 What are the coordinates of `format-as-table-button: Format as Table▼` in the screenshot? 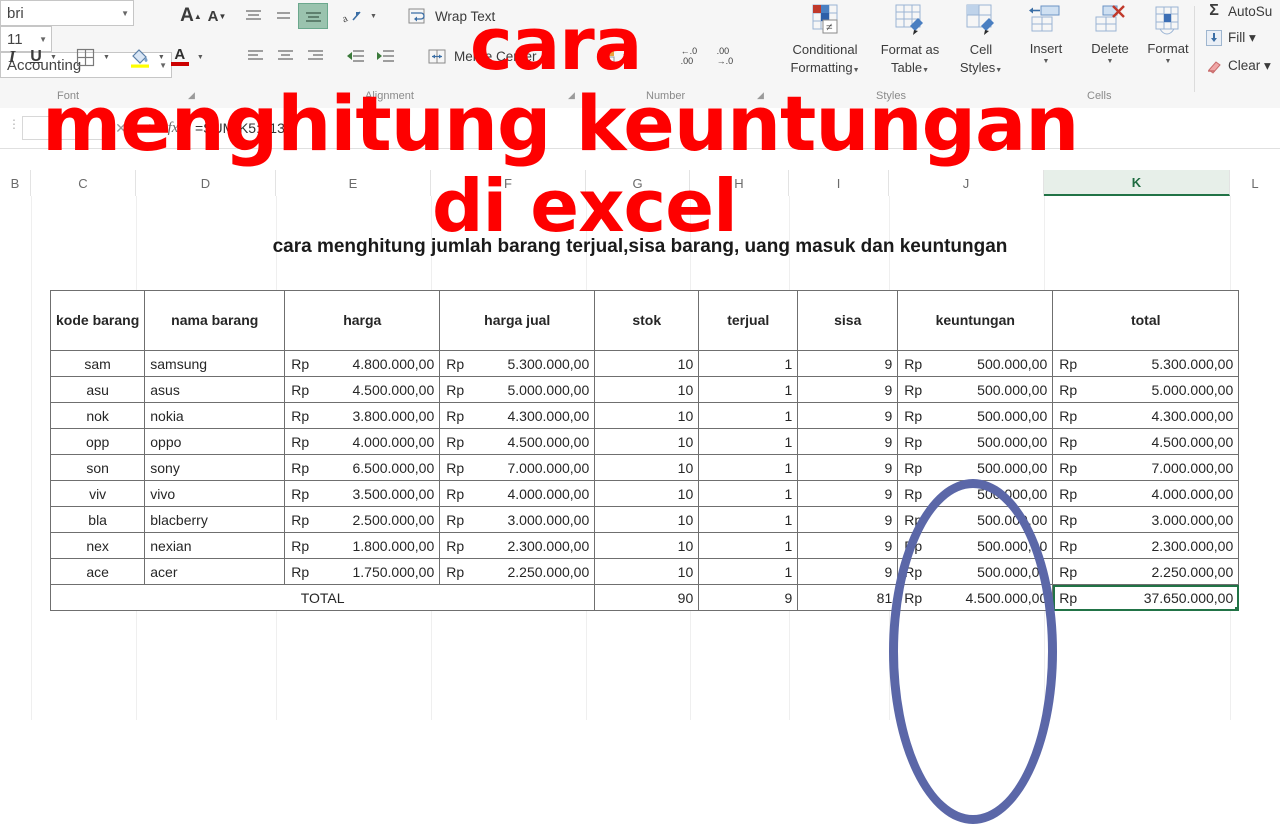 It's located at (910, 39).